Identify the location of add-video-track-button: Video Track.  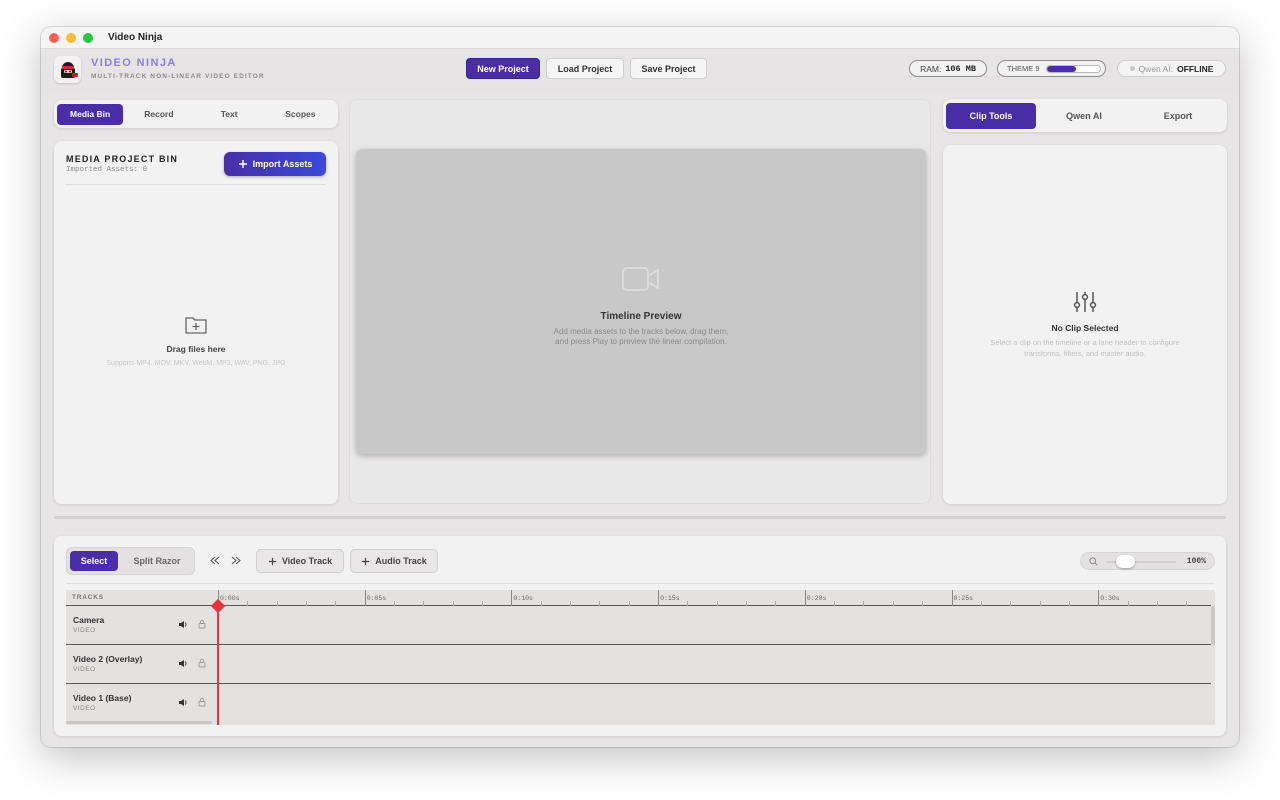
(300, 561).